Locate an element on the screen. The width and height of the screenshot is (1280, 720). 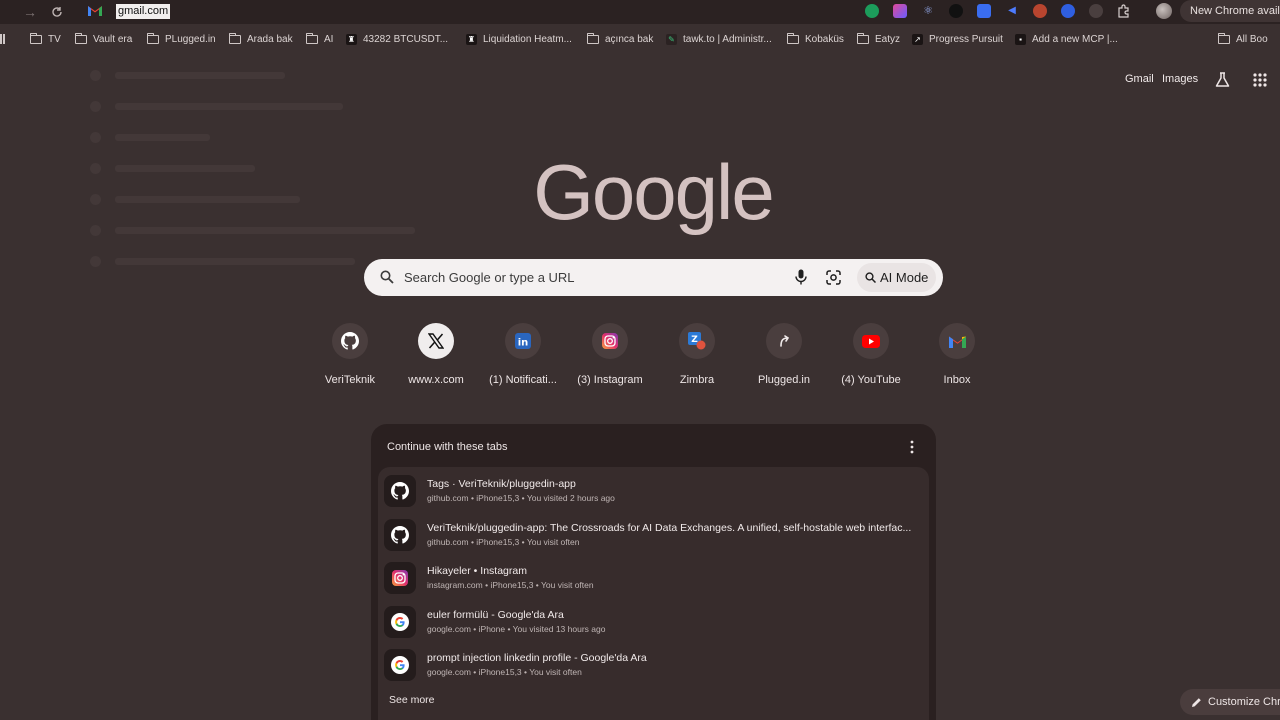
card-title: Continue with these tabs is located at coordinates (447, 447).